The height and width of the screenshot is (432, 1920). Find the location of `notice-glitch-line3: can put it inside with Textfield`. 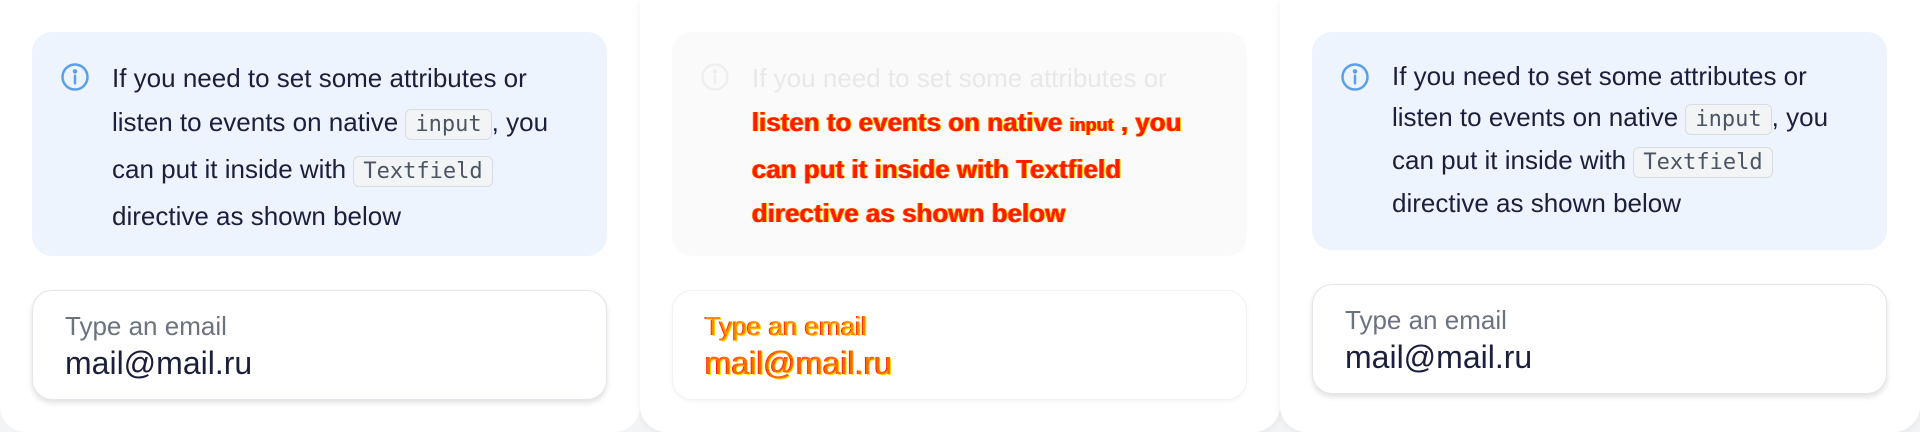

notice-glitch-line3: can put it inside with Textfield is located at coordinates (937, 169).